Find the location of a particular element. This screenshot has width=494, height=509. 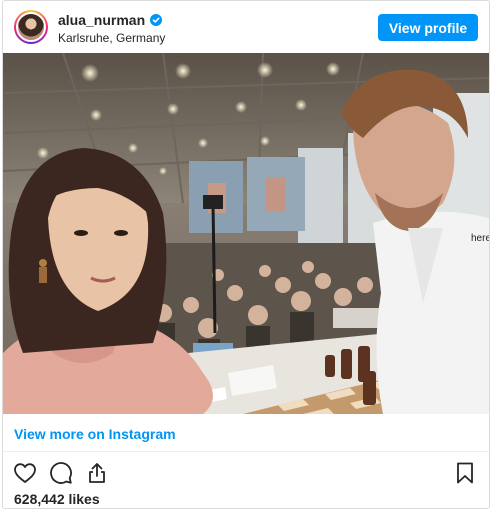

username-row: alua_nurman is located at coordinates (111, 20).